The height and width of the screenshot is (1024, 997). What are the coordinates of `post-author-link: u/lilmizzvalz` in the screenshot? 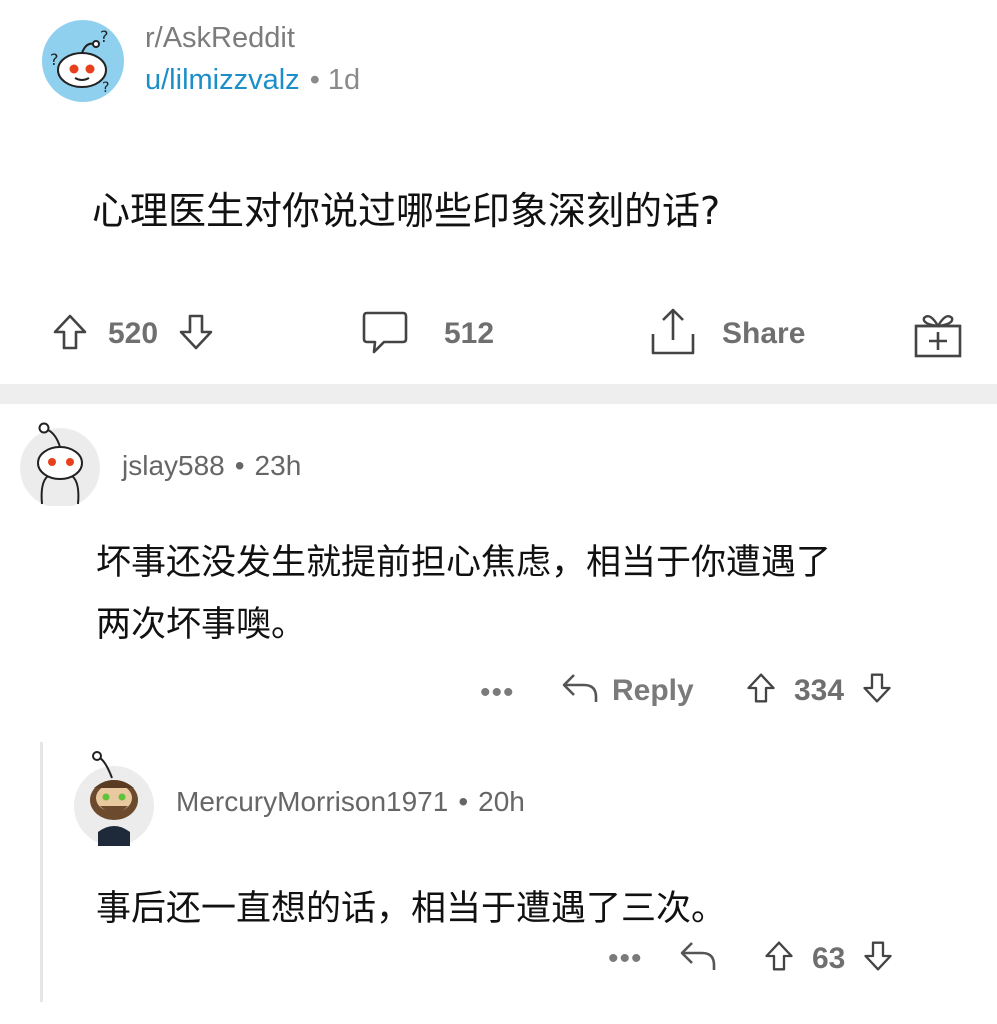 It's located at (222, 80).